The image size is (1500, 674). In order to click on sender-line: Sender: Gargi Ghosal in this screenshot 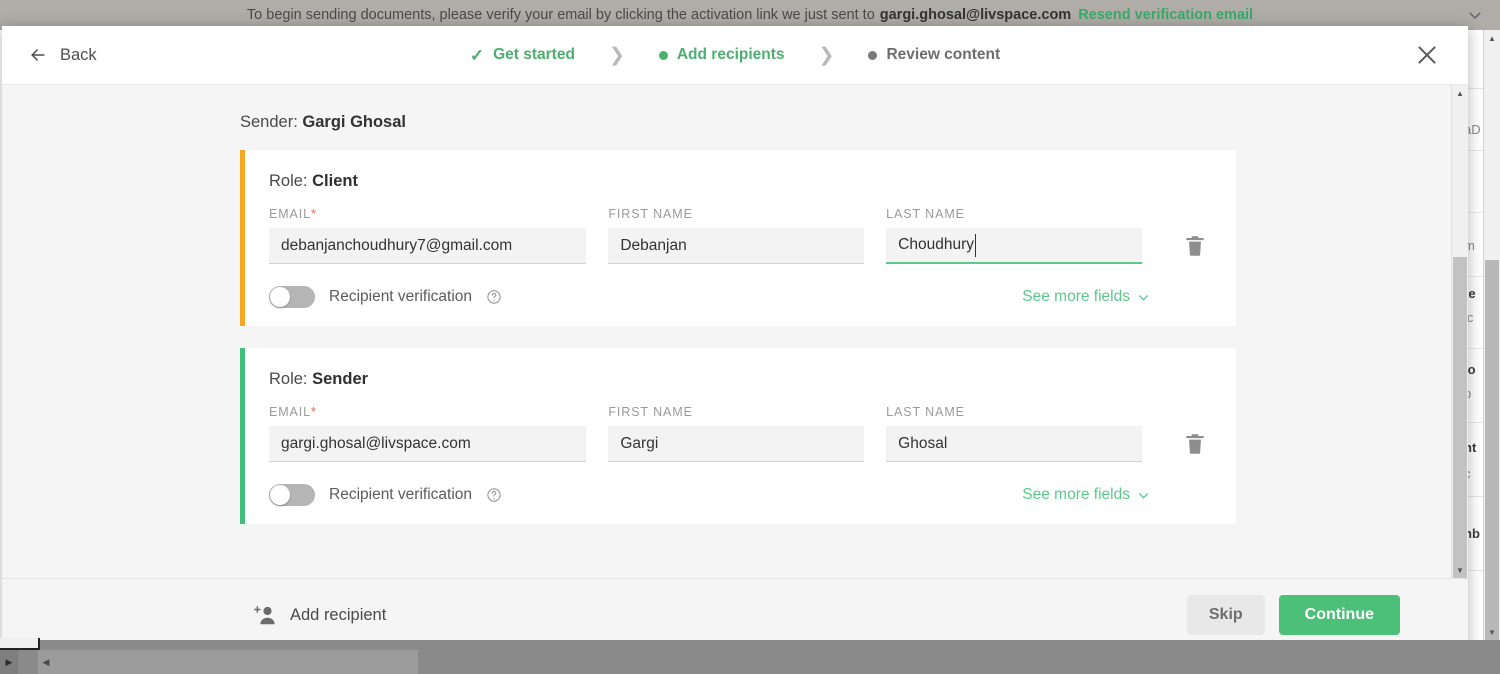, I will do `click(846, 122)`.